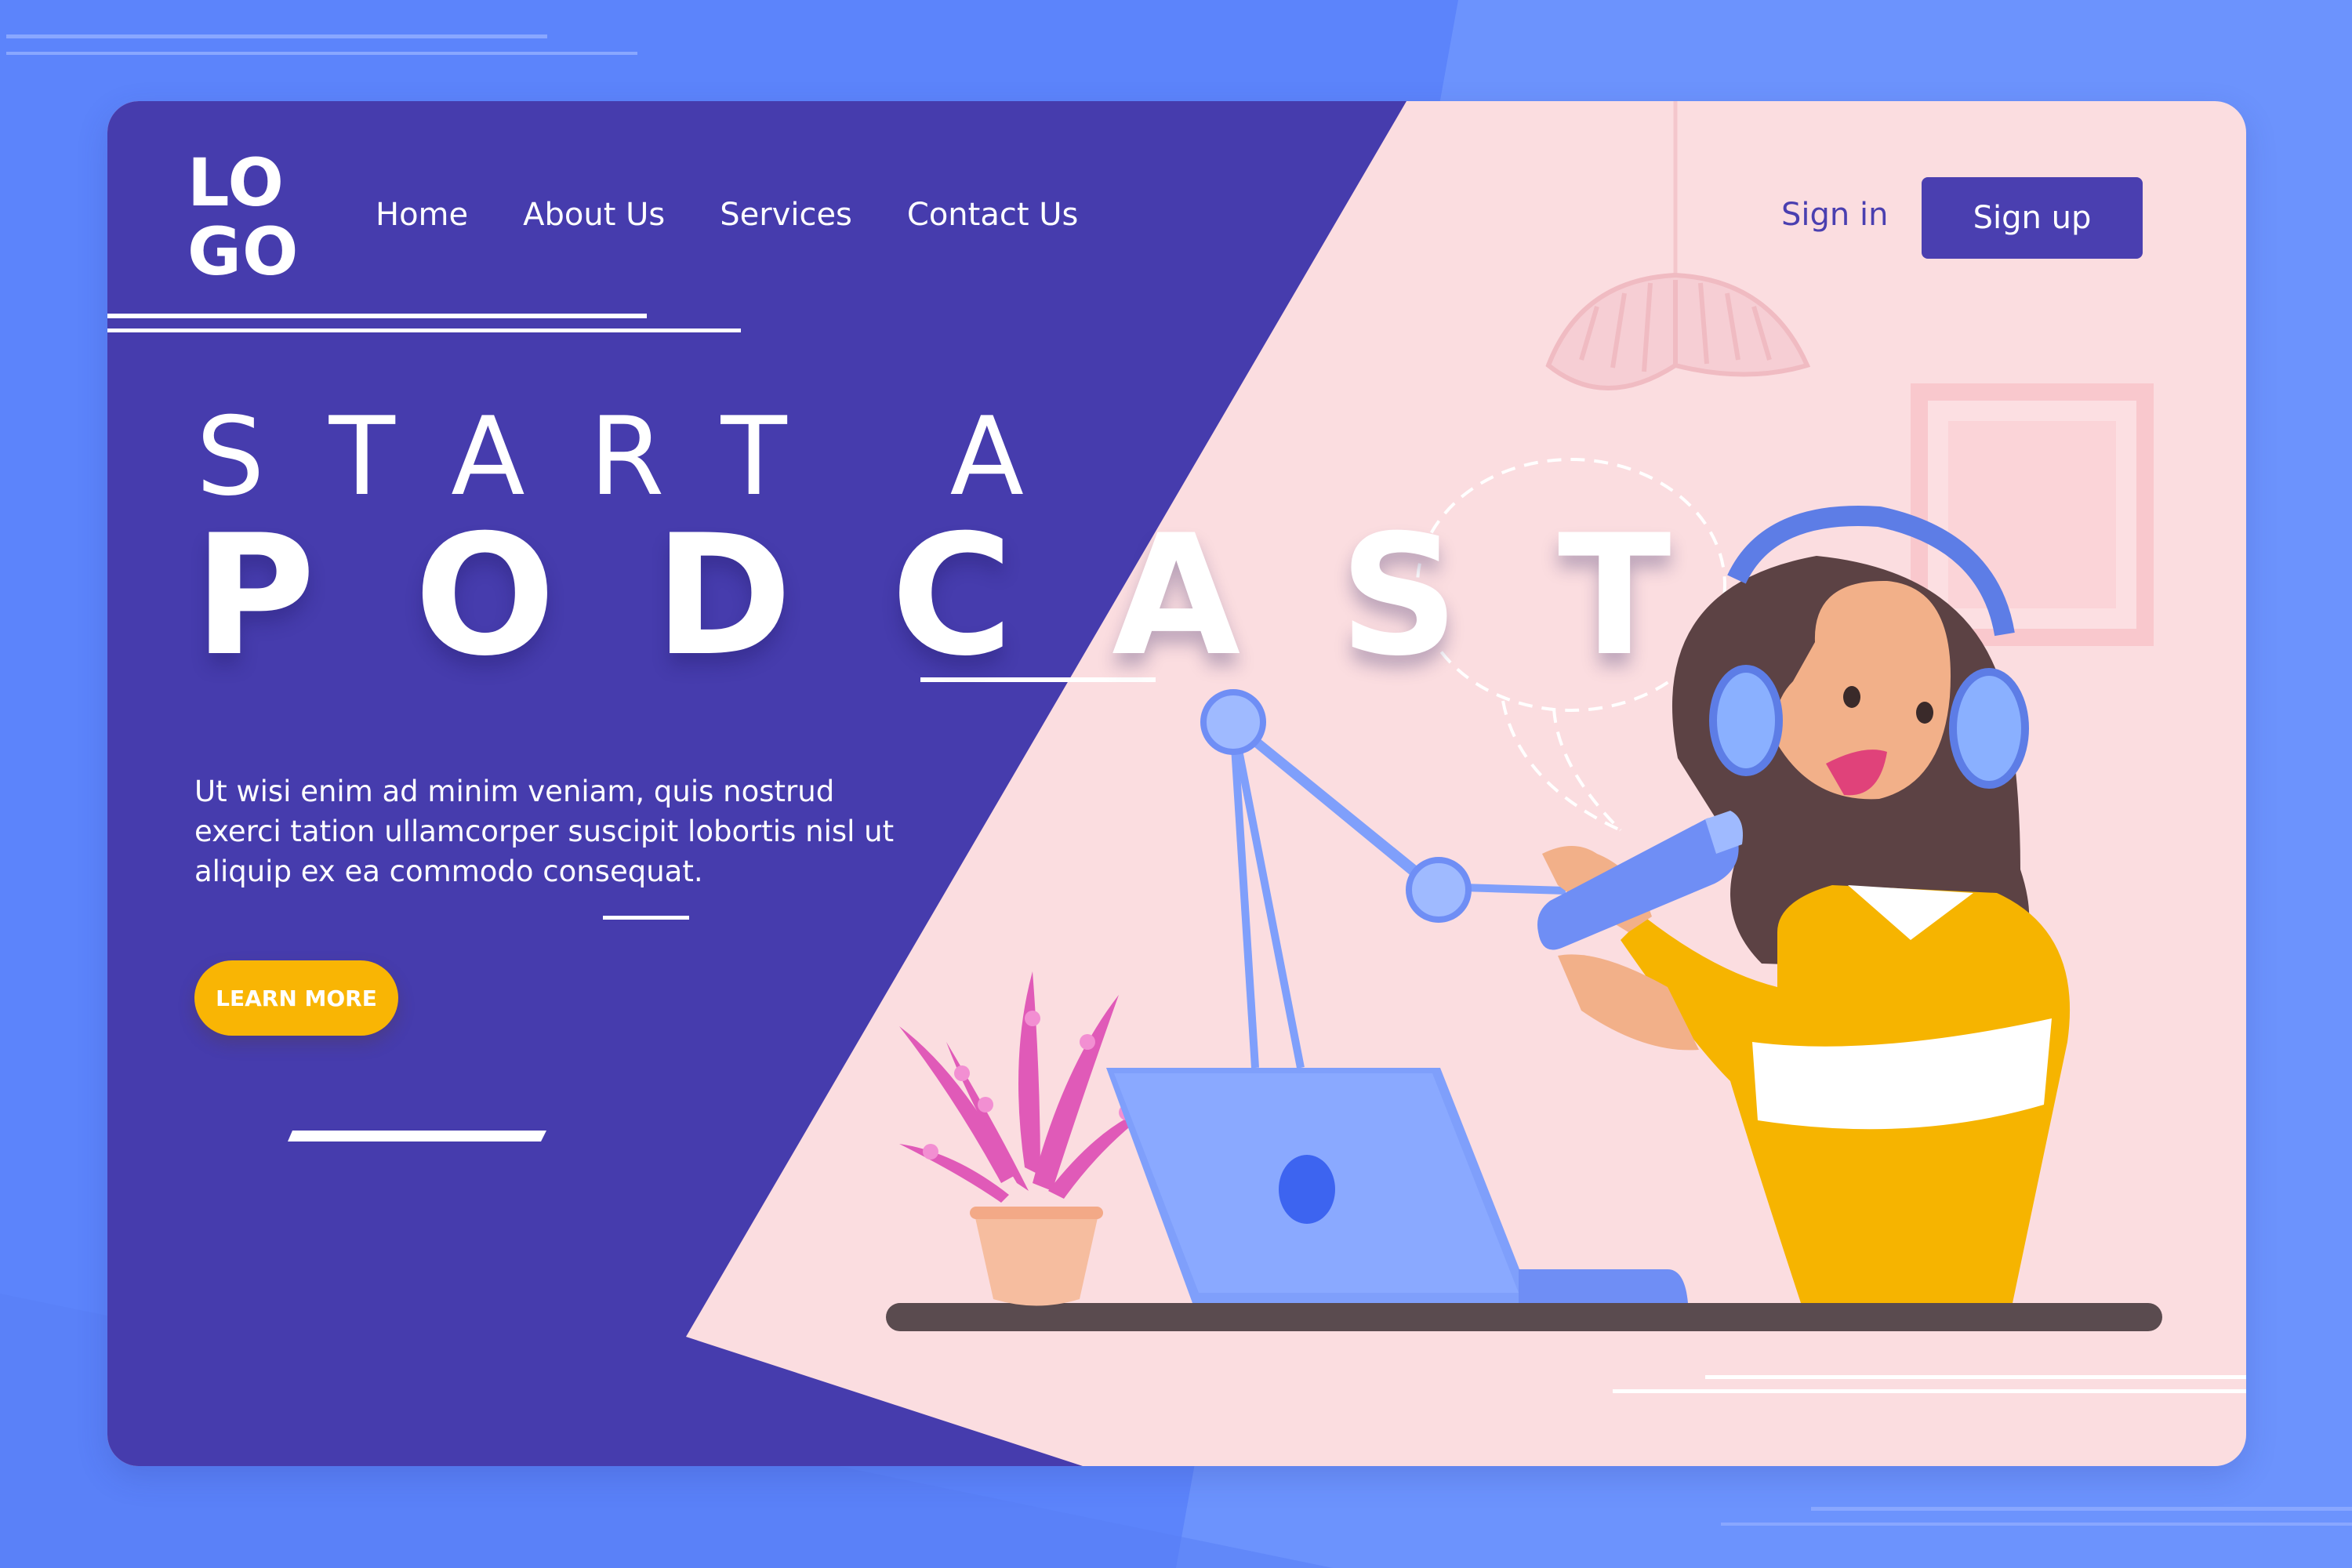 This screenshot has height=1568, width=2352. Describe the element at coordinates (993, 215) in the screenshot. I see `nav-contact-us: Contact Us` at that location.